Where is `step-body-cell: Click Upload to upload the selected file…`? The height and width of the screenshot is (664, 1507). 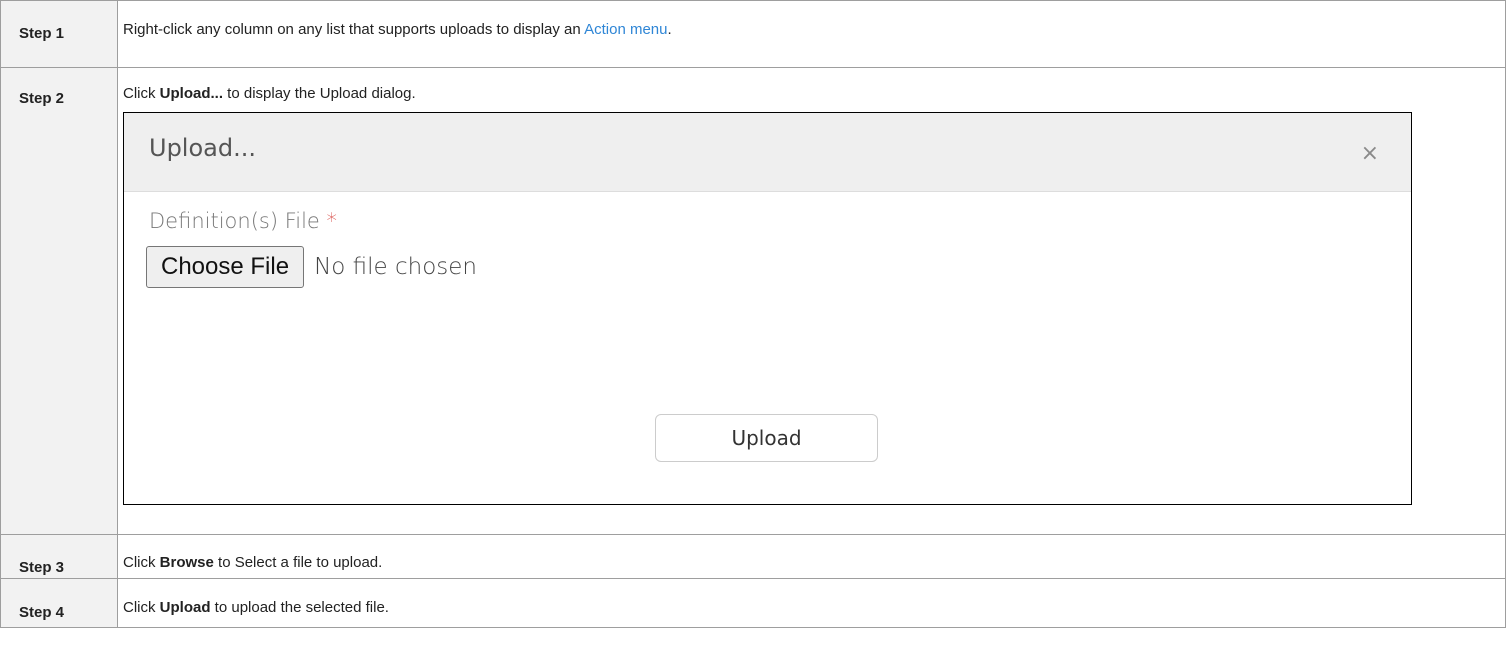
step-body-cell: Click Upload to upload the selected file… is located at coordinates (811, 603).